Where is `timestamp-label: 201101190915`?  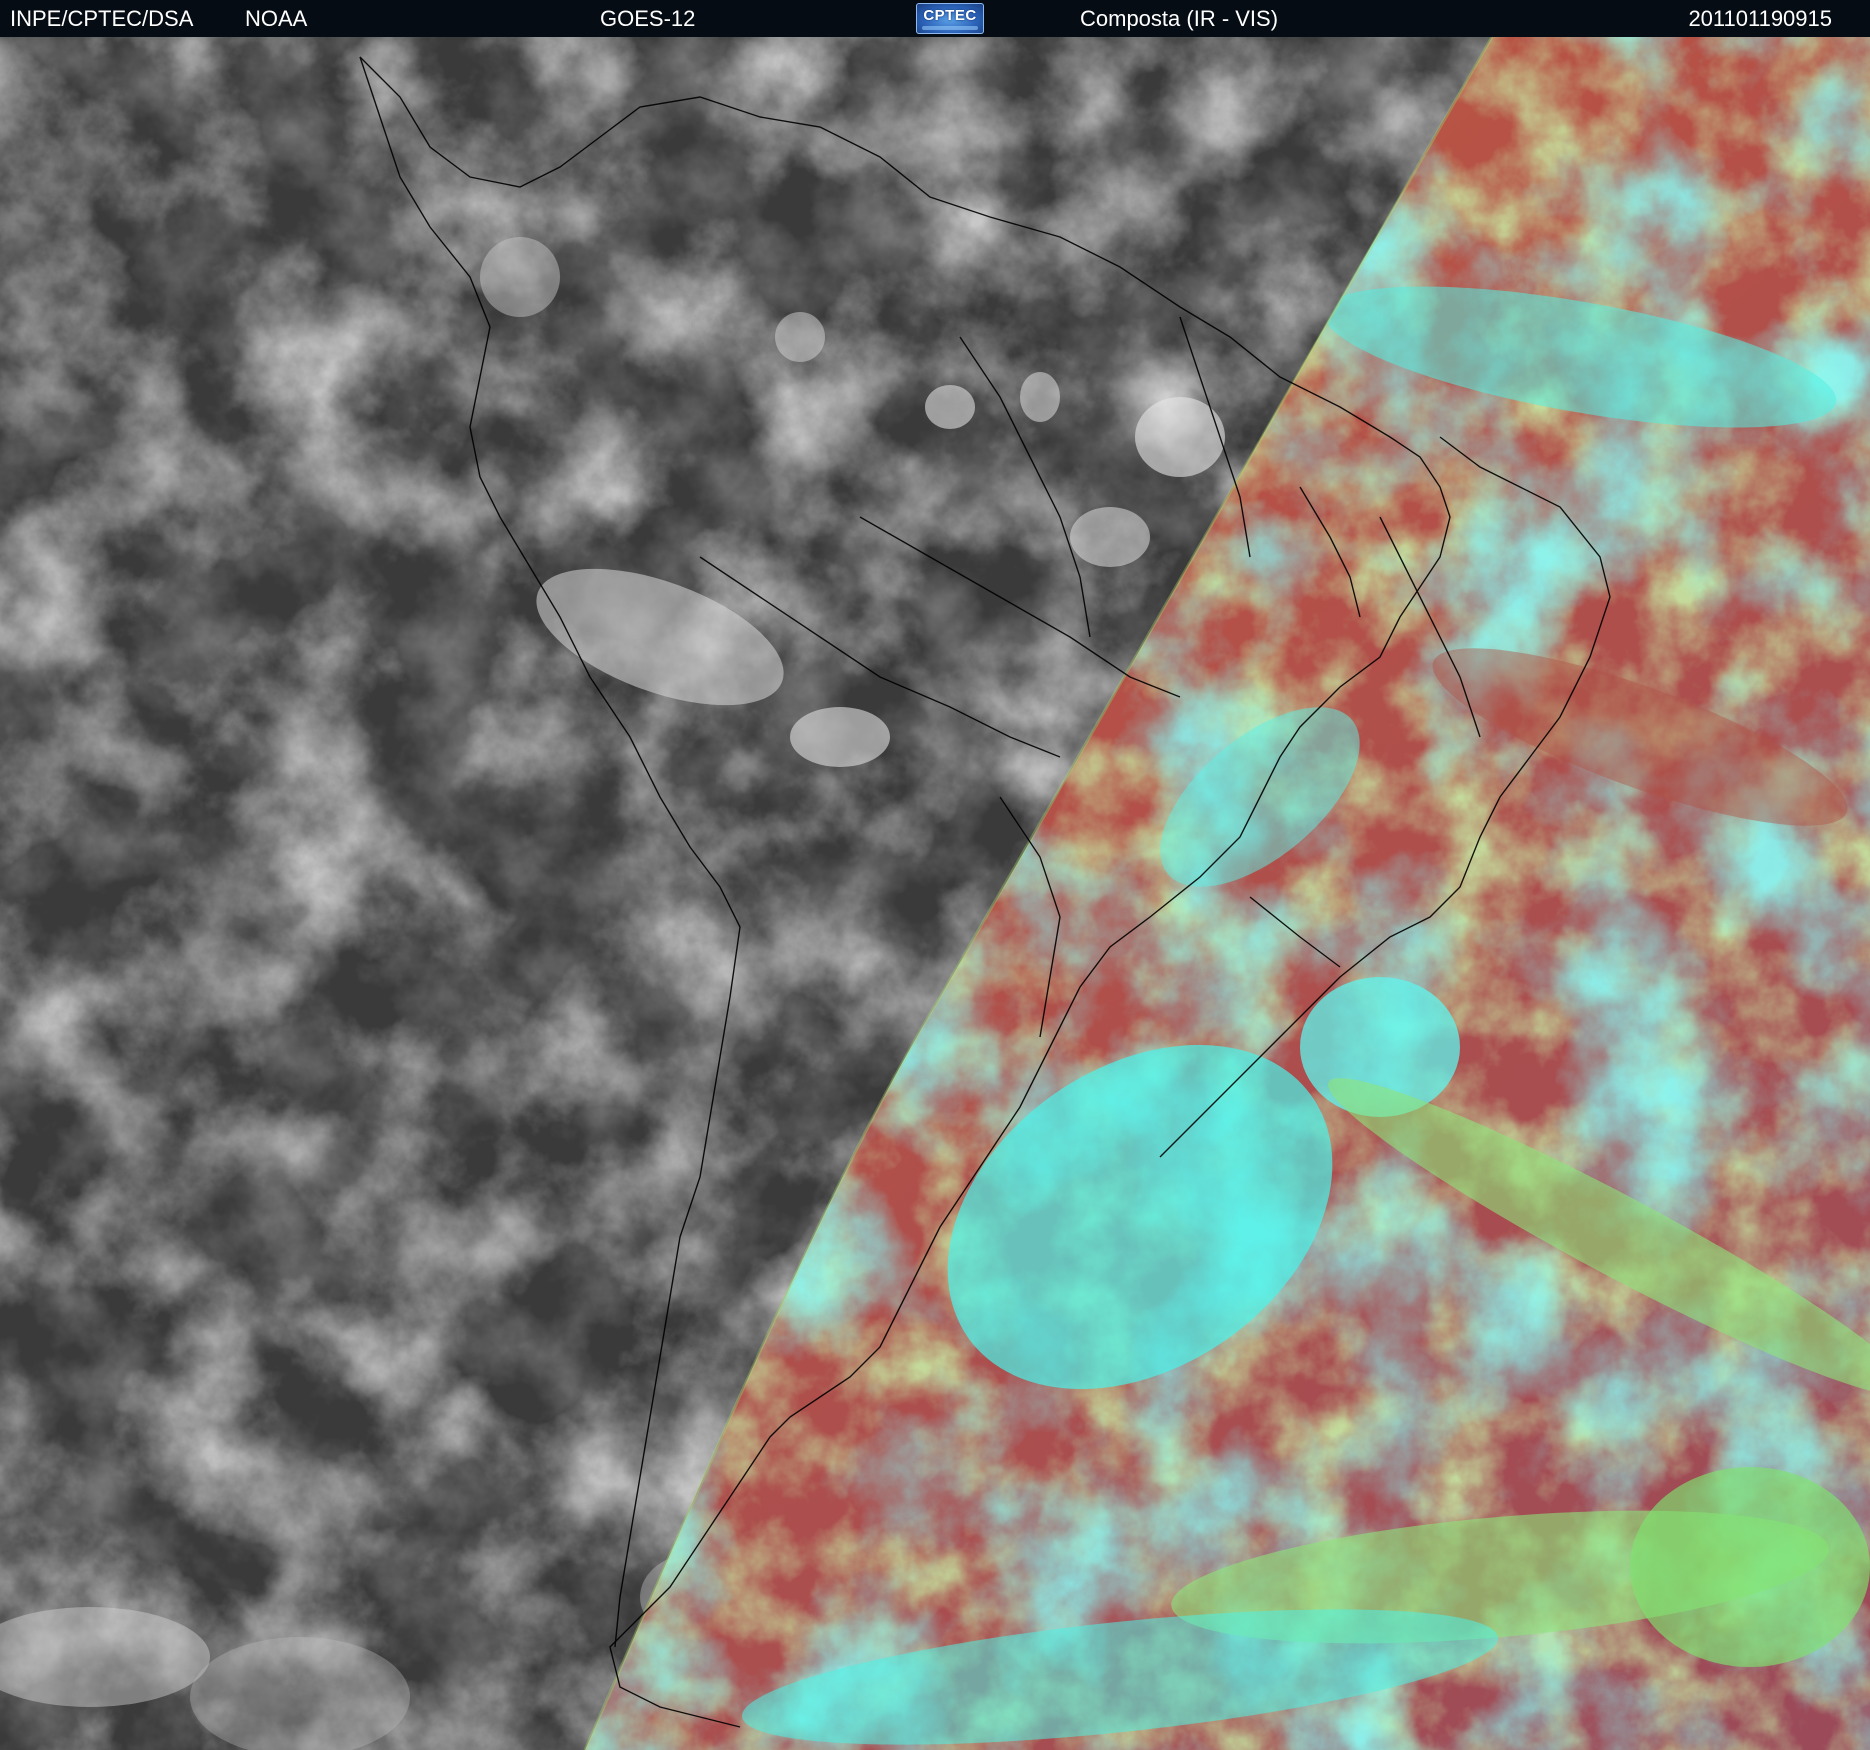
timestamp-label: 201101190915 is located at coordinates (1760, 18).